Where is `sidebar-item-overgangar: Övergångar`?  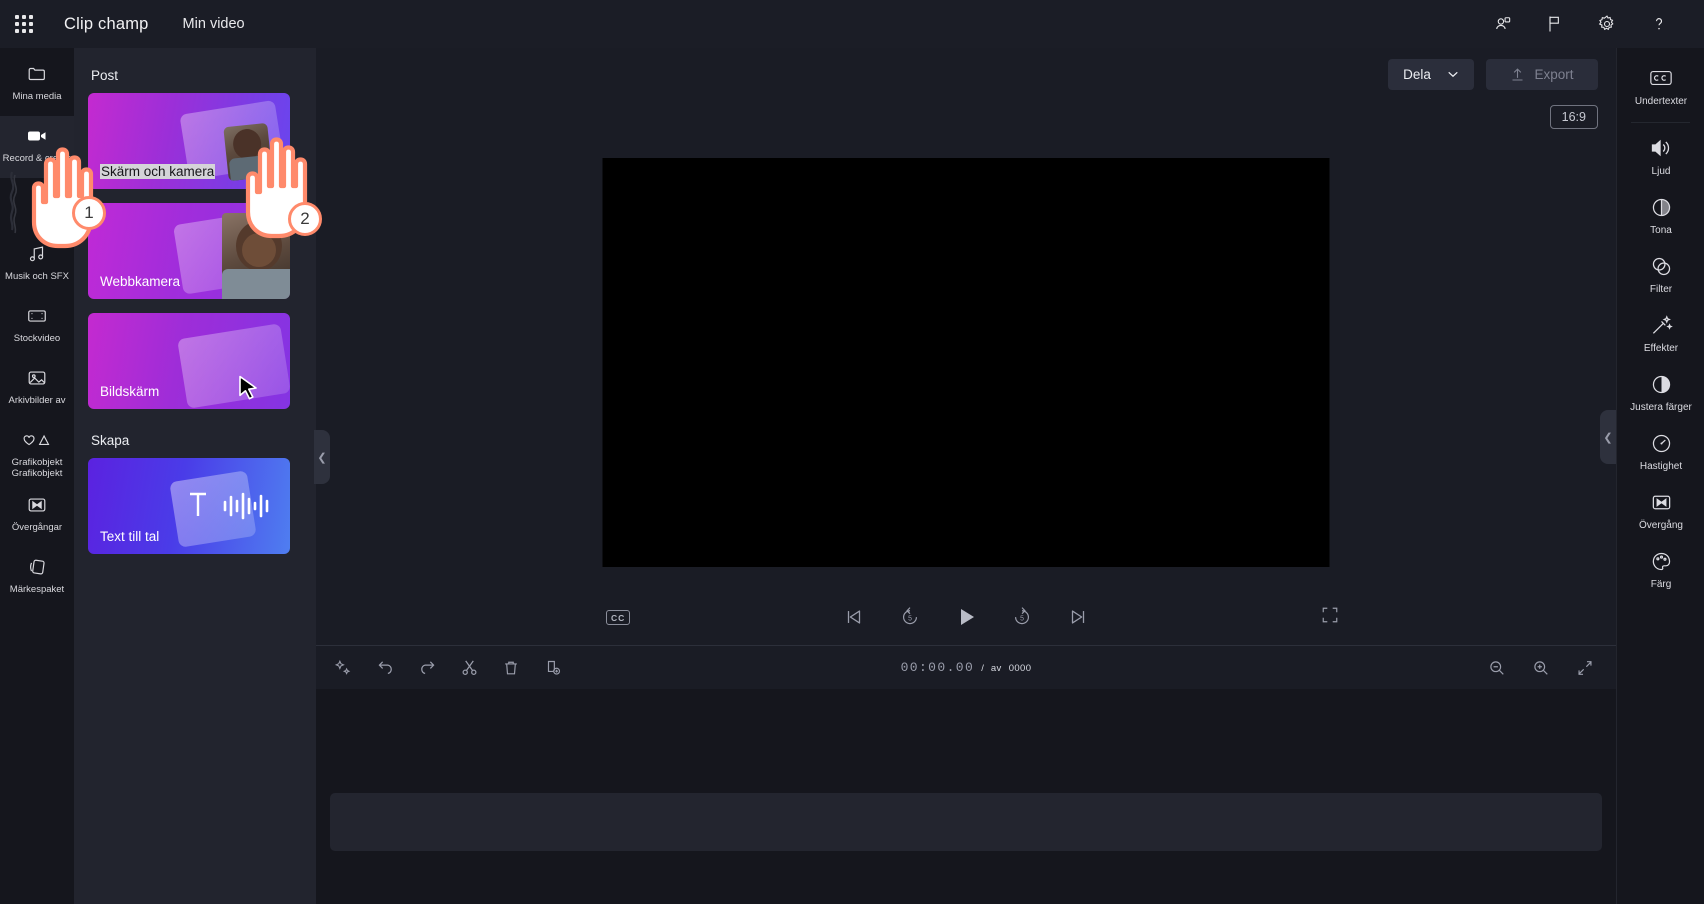 sidebar-item-overgangar: Övergångar is located at coordinates (37, 516).